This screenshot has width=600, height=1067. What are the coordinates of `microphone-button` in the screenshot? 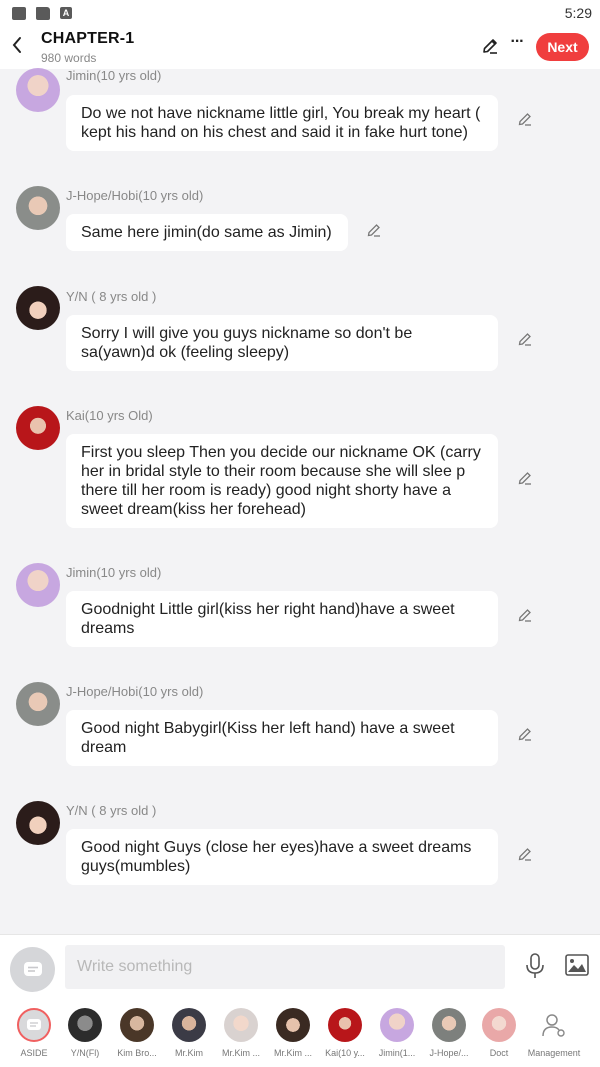 It's located at (535, 966).